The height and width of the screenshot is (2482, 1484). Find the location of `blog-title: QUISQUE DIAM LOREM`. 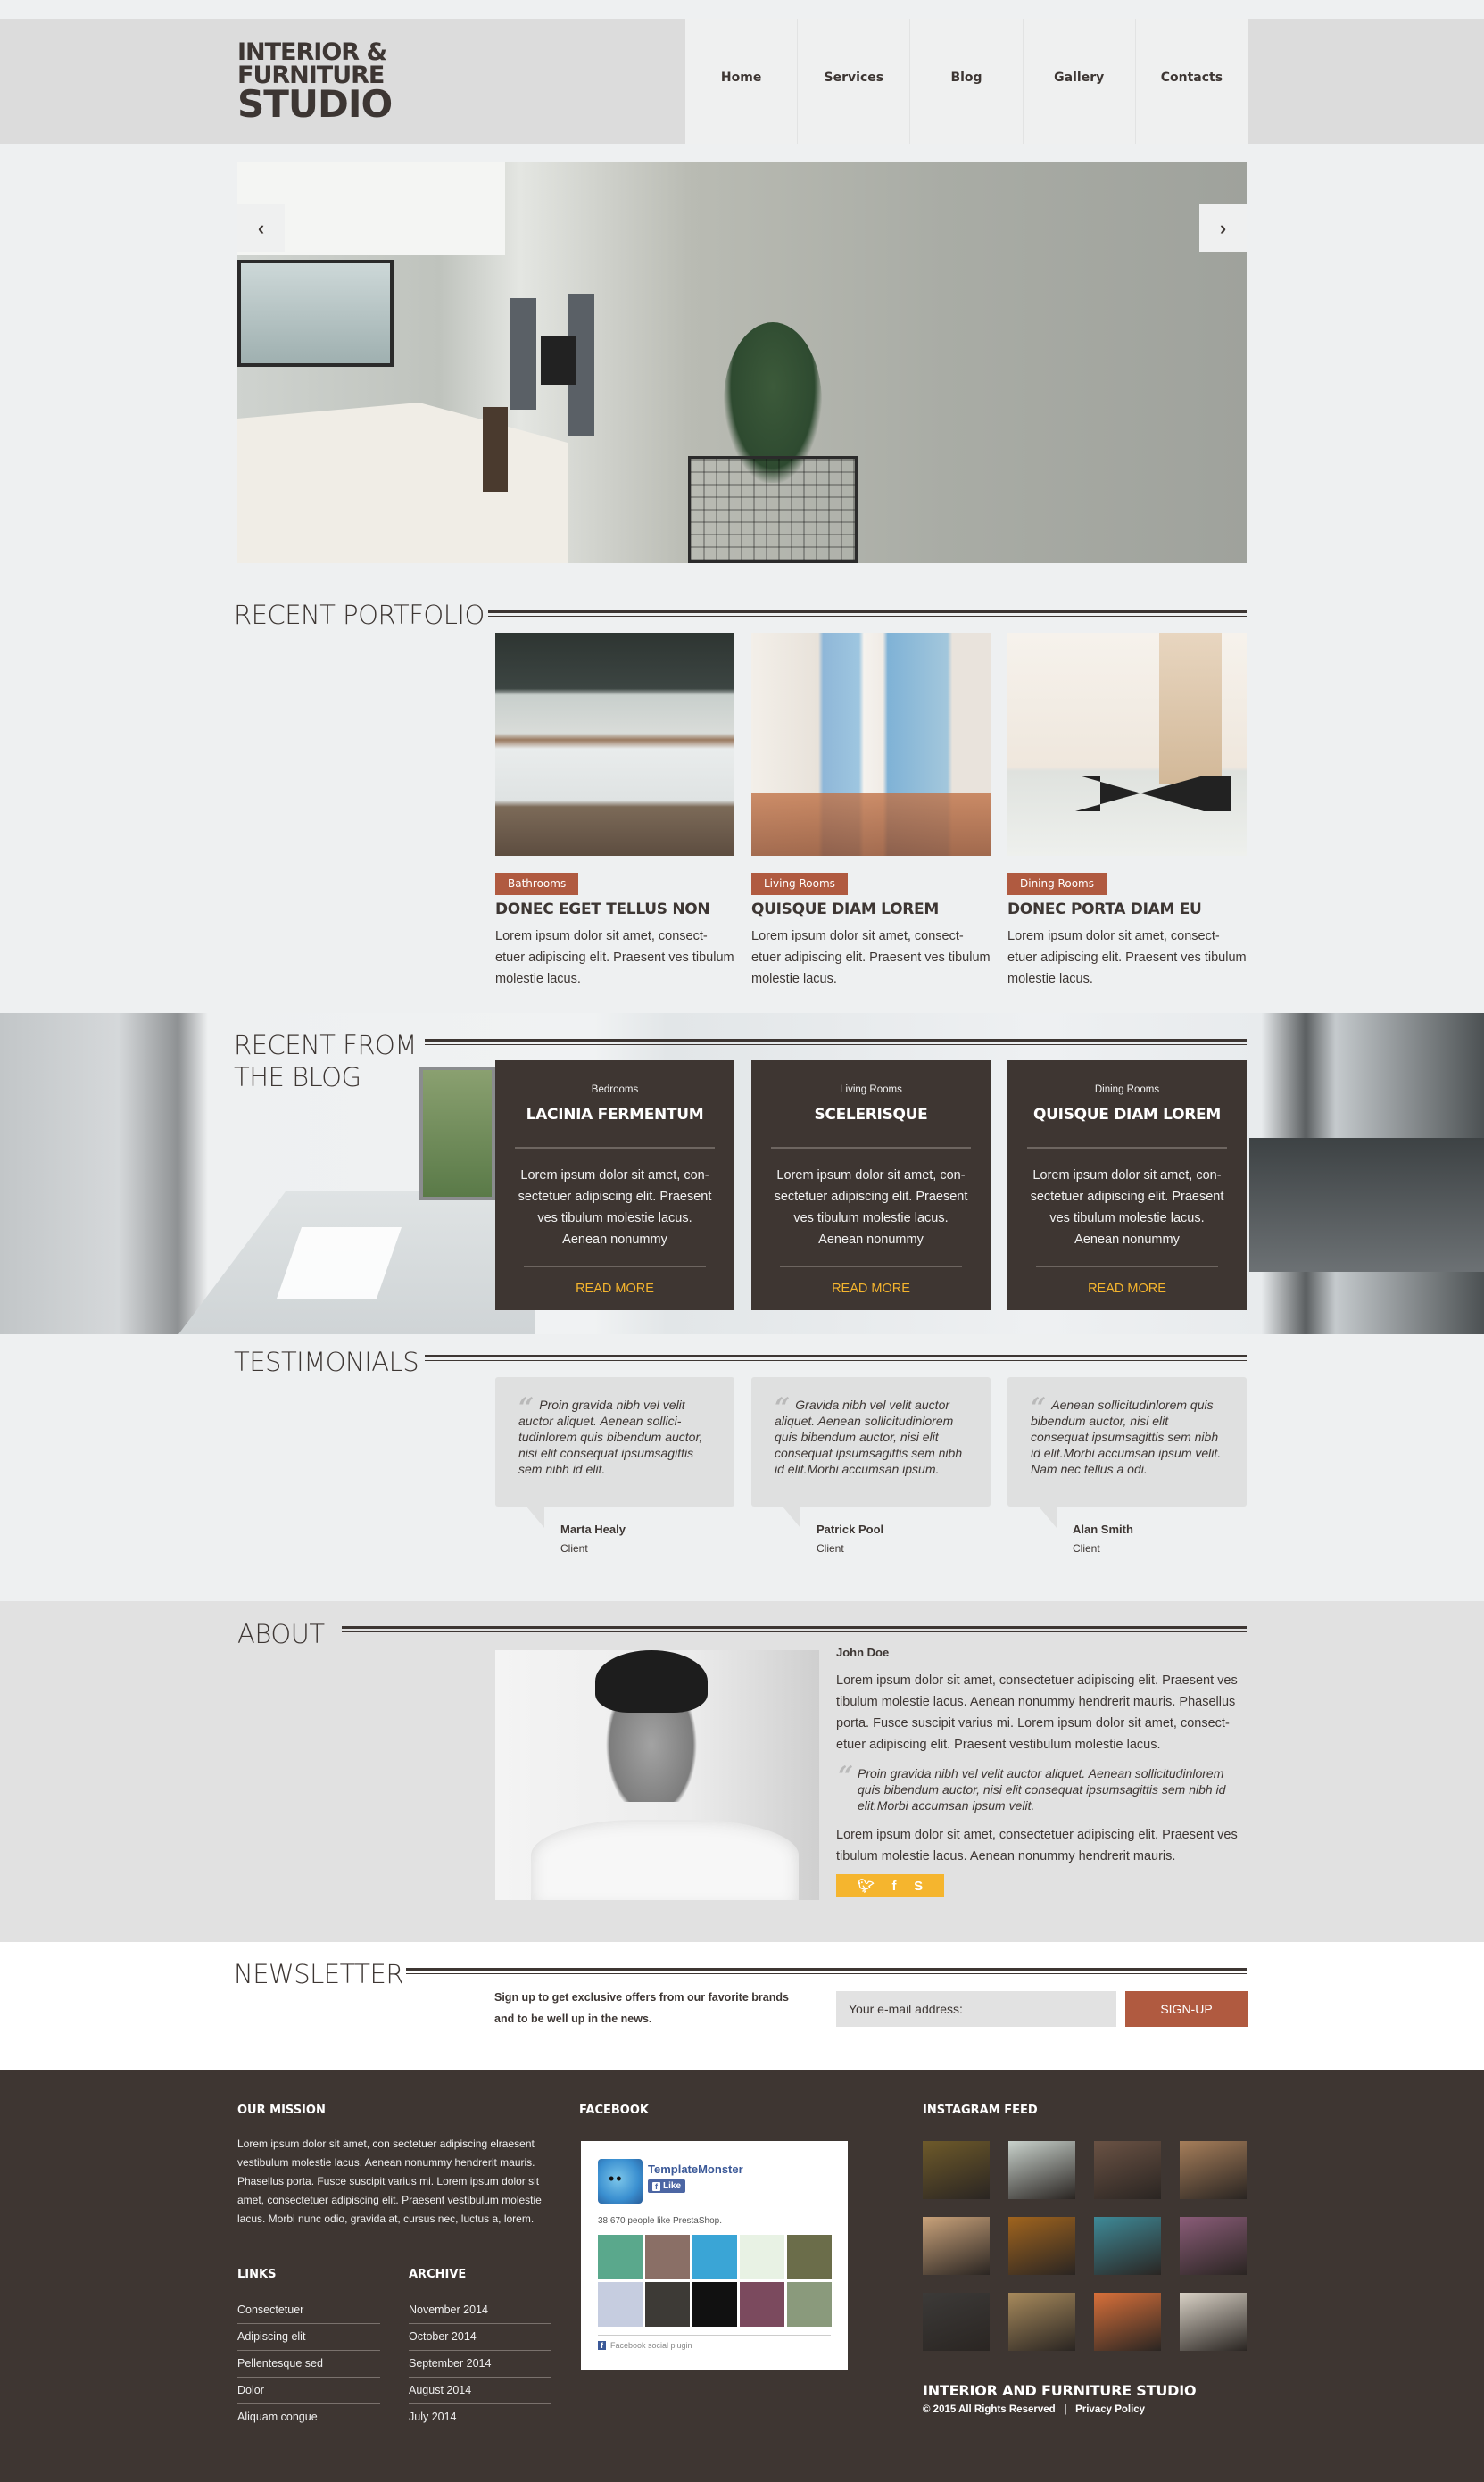

blog-title: QUISQUE DIAM LOREM is located at coordinates (1127, 1115).